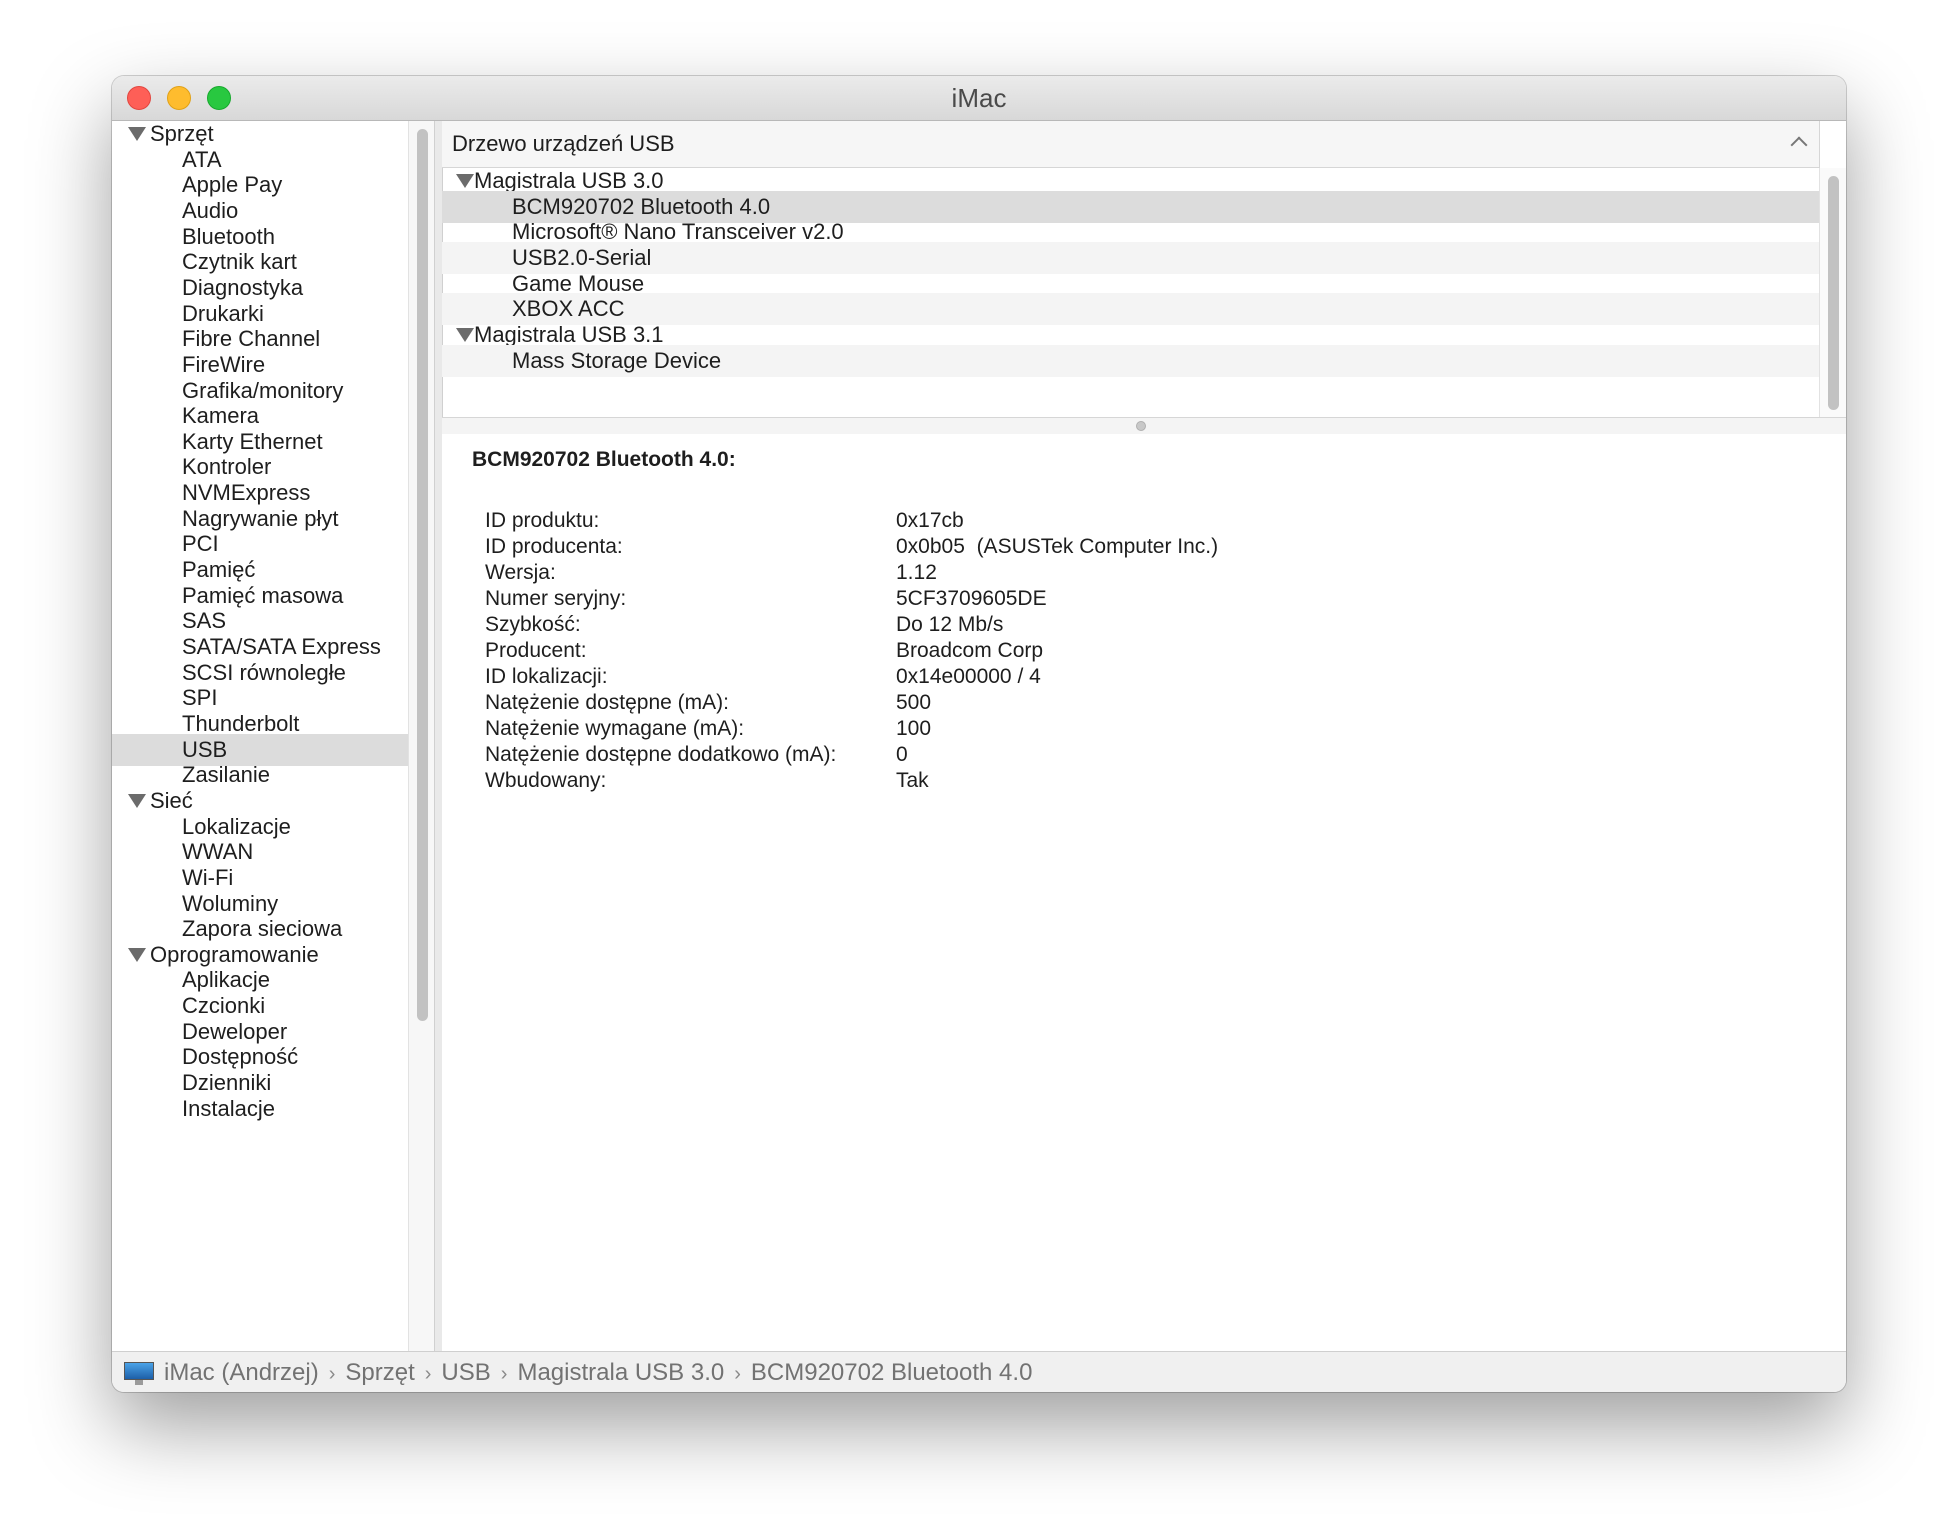  Describe the element at coordinates (465, 1372) in the screenshot. I see `breadcrumb-item: USB` at that location.